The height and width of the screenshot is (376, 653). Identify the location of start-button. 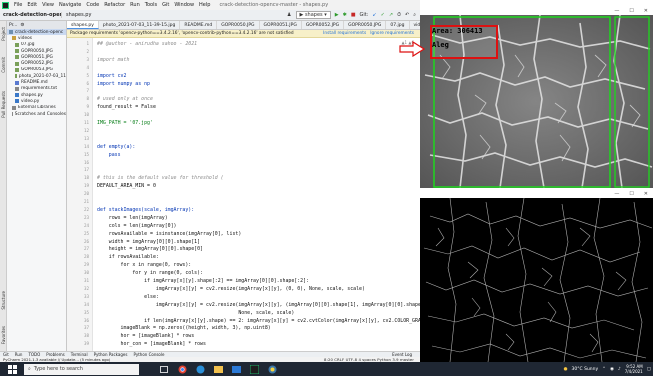
(12, 369).